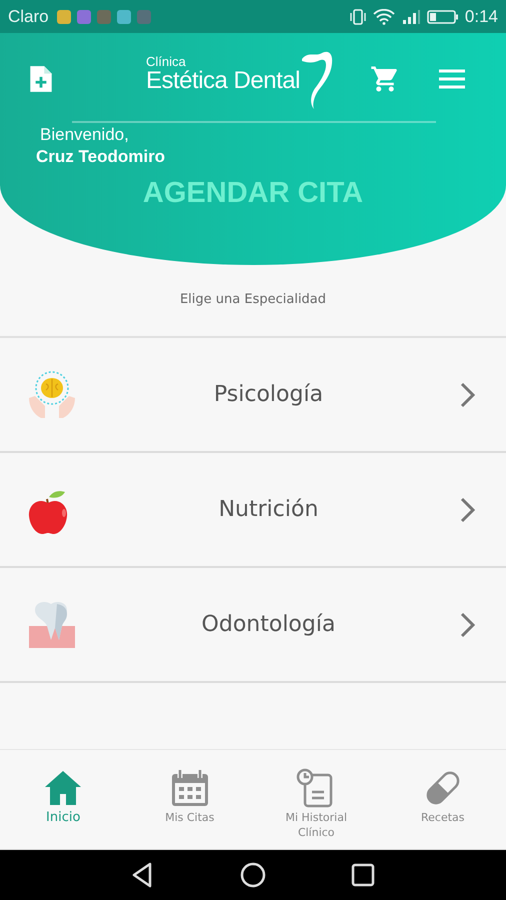  I want to click on signal-icon, so click(410, 16).